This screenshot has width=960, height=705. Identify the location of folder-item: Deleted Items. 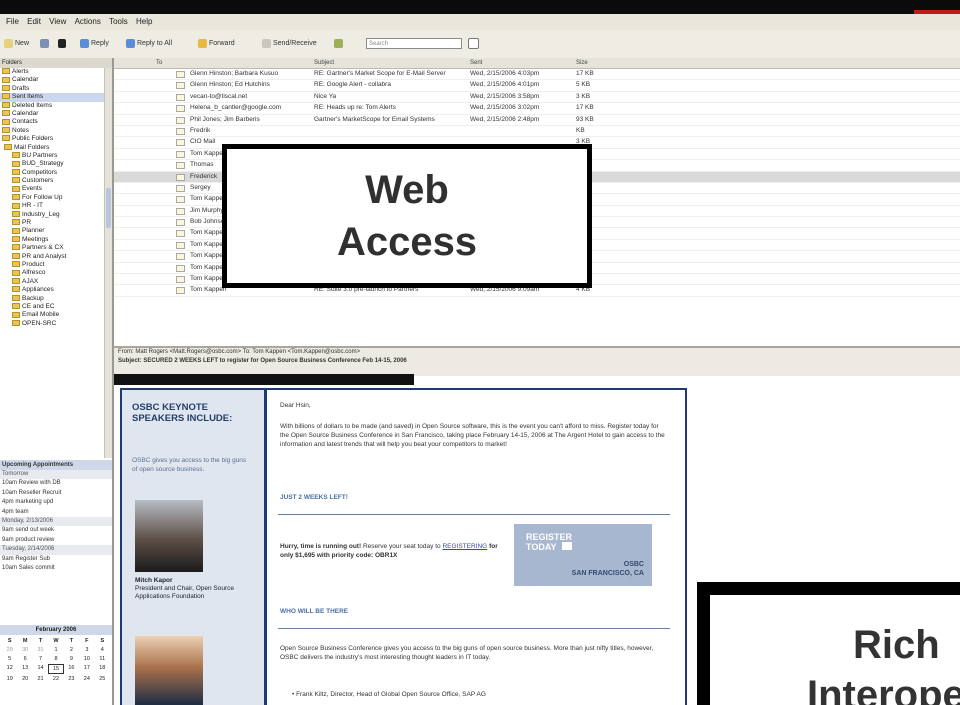
(56, 106).